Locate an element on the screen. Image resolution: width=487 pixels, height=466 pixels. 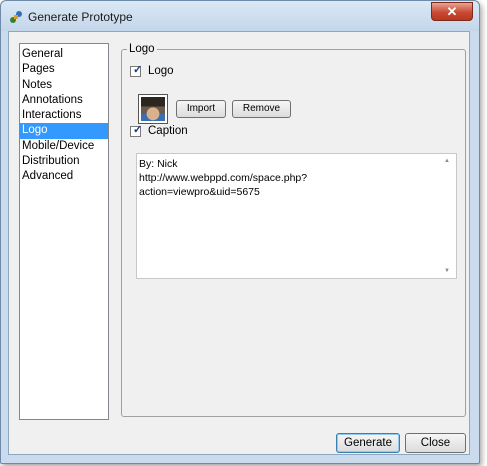
scroll-up-icon: ▲ is located at coordinates (447, 161).